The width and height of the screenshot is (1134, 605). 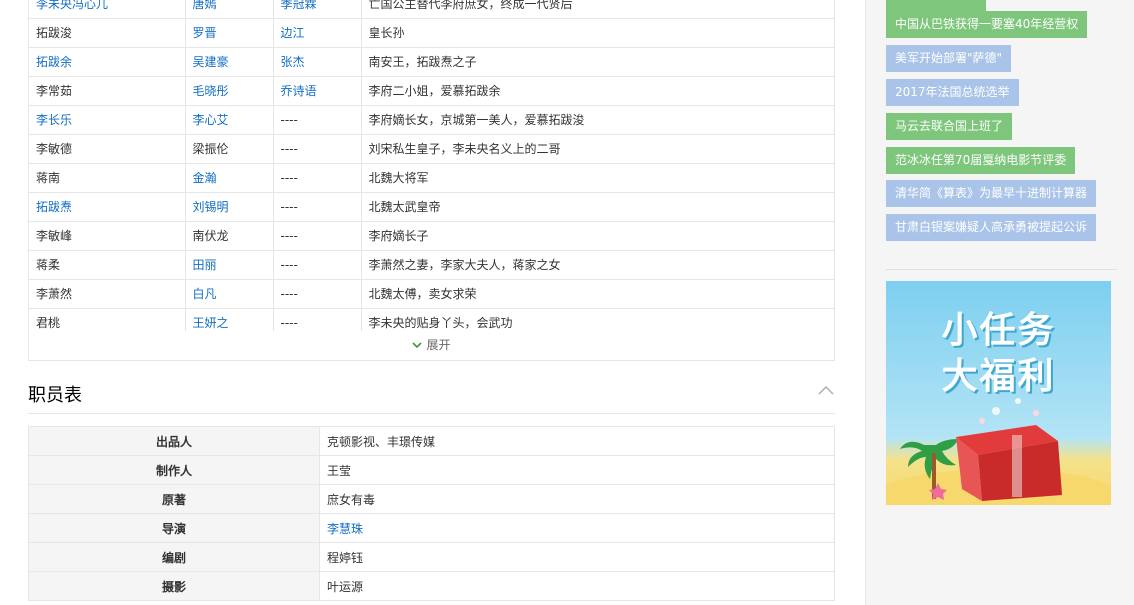 I want to click on cast-actor-cell: 李心艾, so click(x=228, y=120).